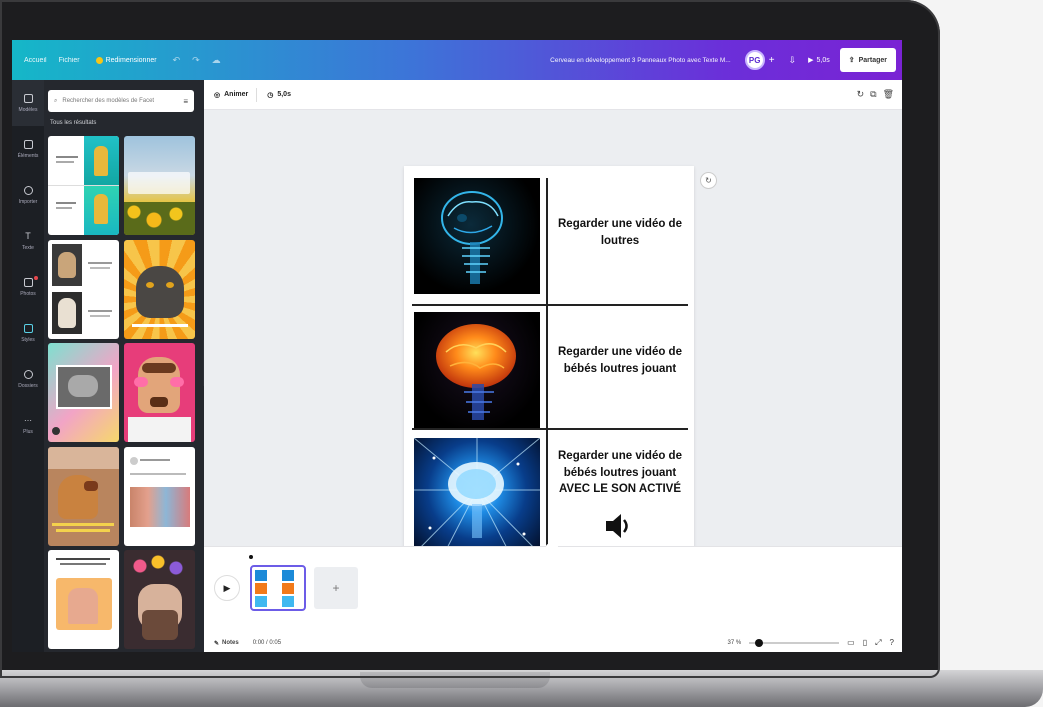 The height and width of the screenshot is (707, 1043). What do you see at coordinates (823, 60) in the screenshot?
I see `present-duration: 5,0s` at bounding box center [823, 60].